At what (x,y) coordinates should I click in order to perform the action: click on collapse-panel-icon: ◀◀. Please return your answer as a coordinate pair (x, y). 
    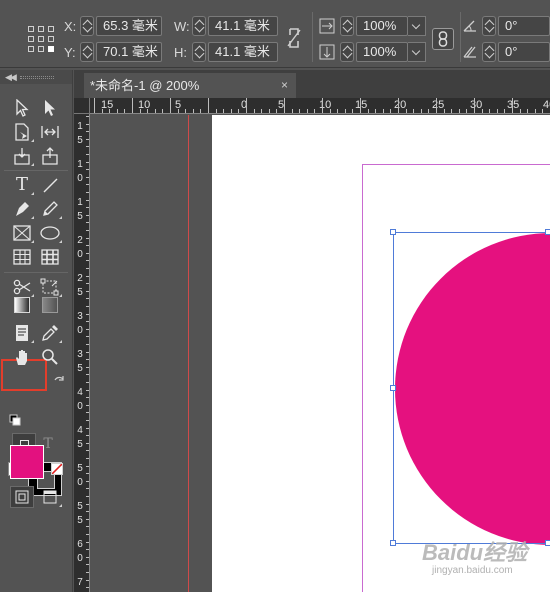
    Looking at the image, I should click on (11, 77).